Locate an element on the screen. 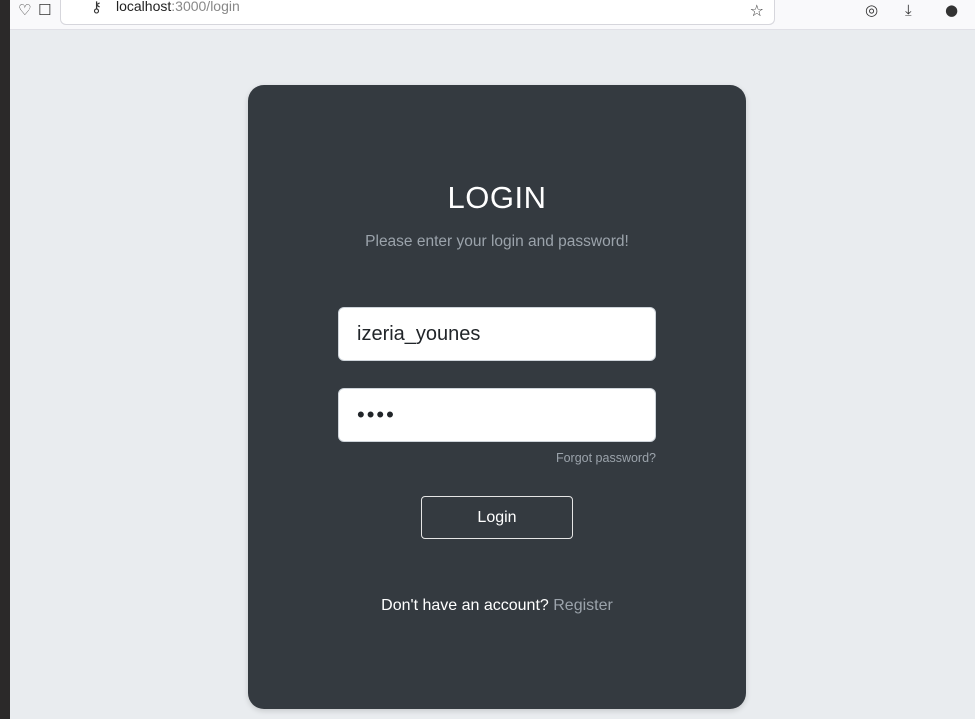  forgot-password-link: Forgot password? is located at coordinates (606, 458).